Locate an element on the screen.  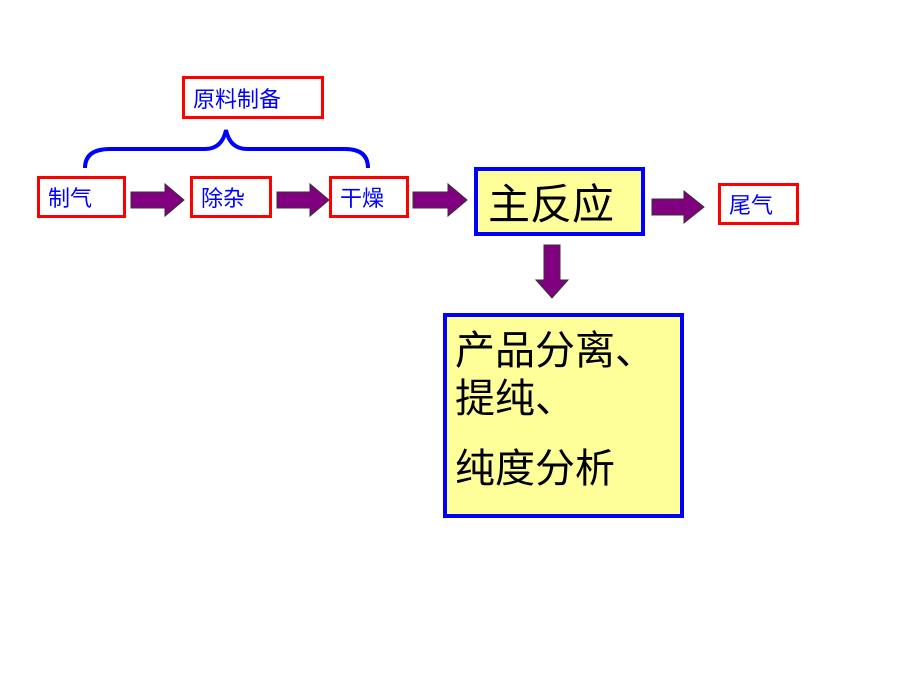
step-box-2: 除杂 is located at coordinates (231, 197).